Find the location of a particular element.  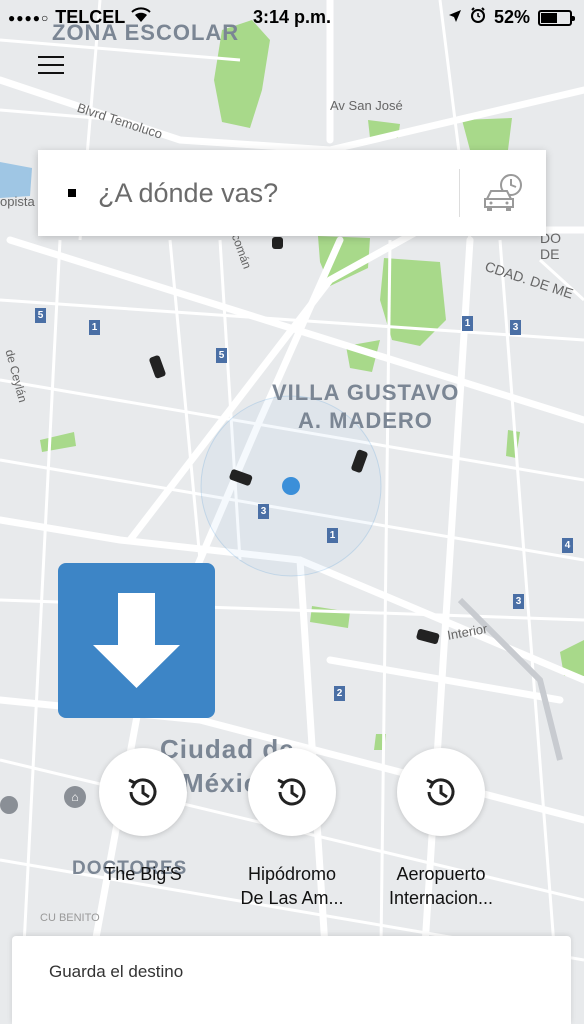

battery-percent: 52% is located at coordinates (511, 17).